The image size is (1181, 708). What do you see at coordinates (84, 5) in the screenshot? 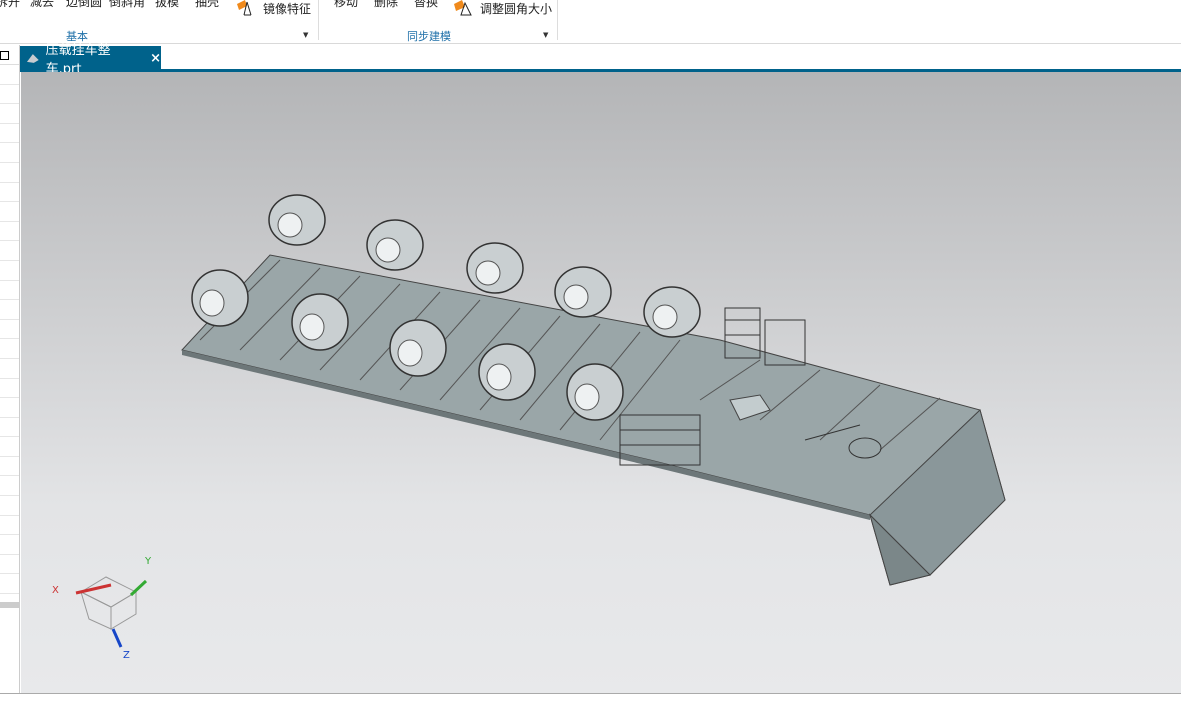
I see `ribbon-button-edge-blend: 边倒圆` at bounding box center [84, 5].